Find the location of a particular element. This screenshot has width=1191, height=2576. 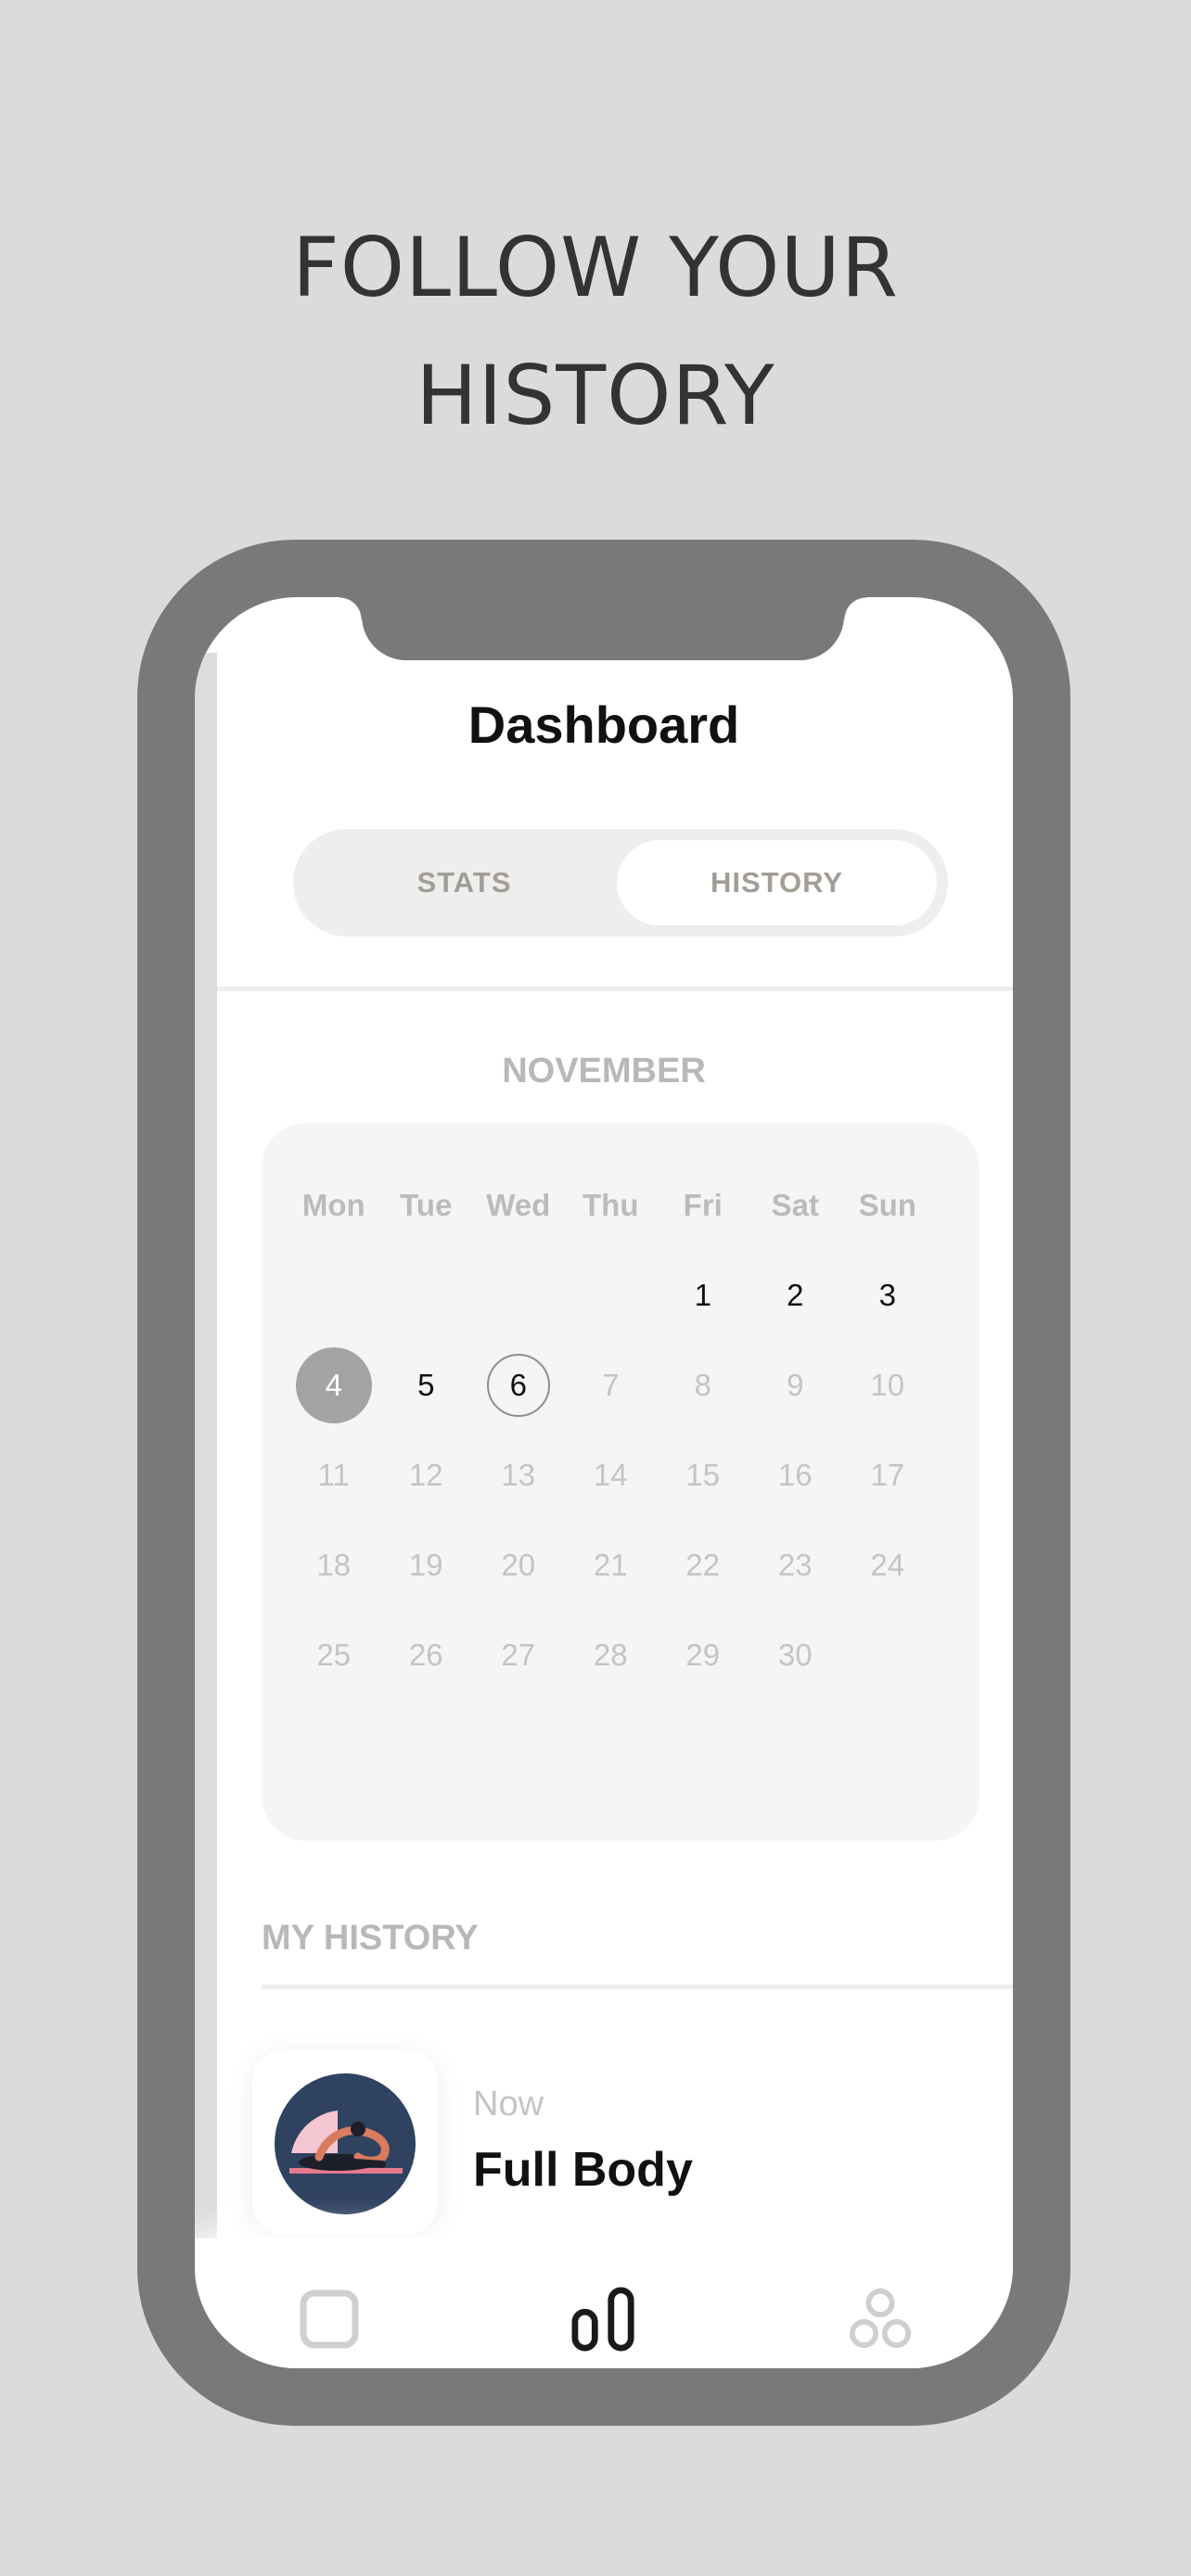

calendar-day-13: 13 is located at coordinates (519, 1475).